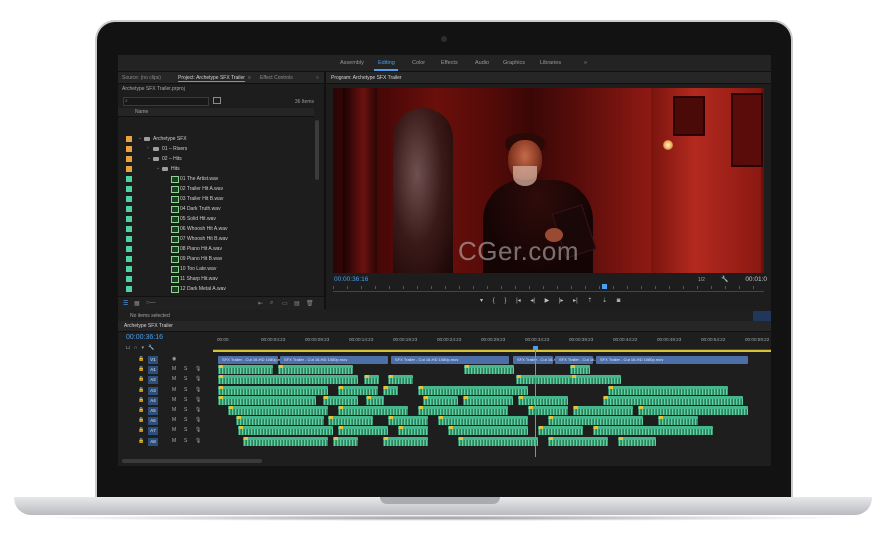 This screenshot has width=880, height=536. Describe the element at coordinates (192, 461) in the screenshot. I see `timeline-scrollbar` at that location.